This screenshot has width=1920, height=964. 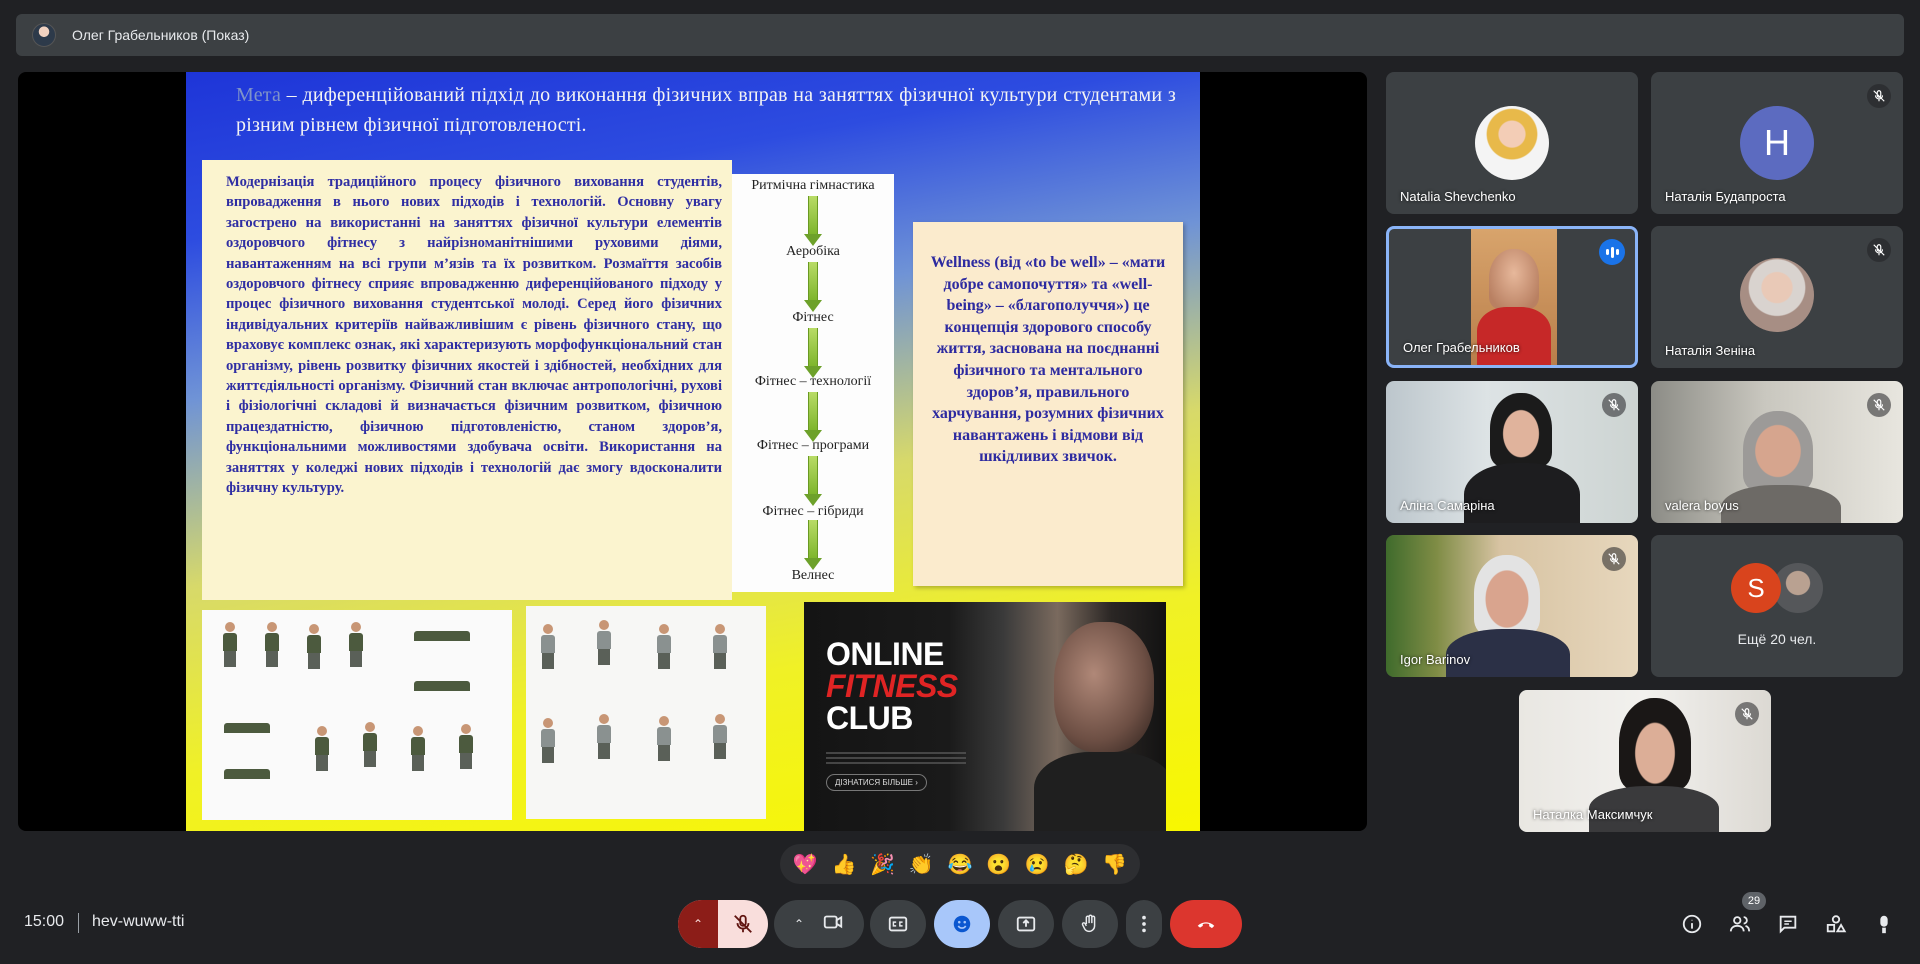 What do you see at coordinates (1026, 924) in the screenshot?
I see `present-screen-button` at bounding box center [1026, 924].